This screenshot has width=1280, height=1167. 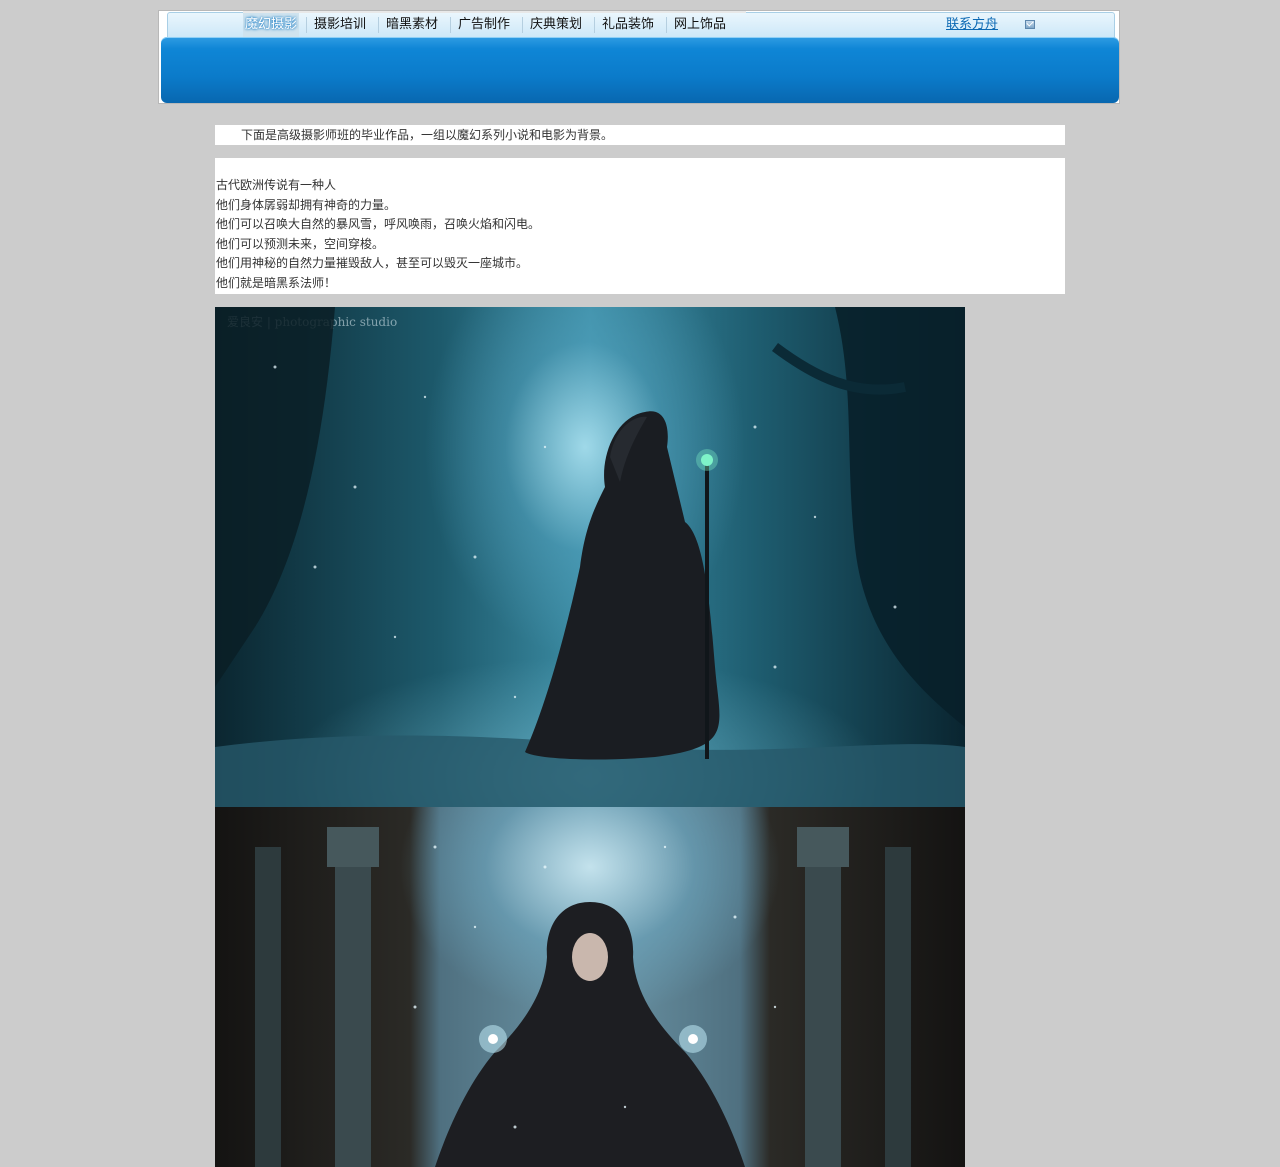 What do you see at coordinates (378, 224) in the screenshot?
I see `story-line: 他们可以召唤大自然的暴风雪，呼风唤雨，召唤火焰和闪电。` at bounding box center [378, 224].